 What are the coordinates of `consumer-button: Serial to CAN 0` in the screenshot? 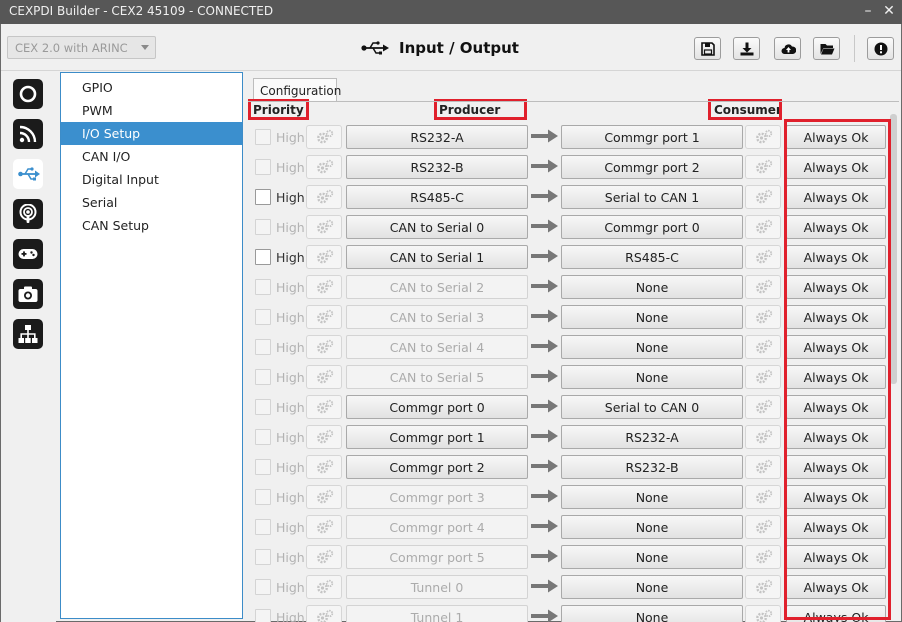 It's located at (652, 407).